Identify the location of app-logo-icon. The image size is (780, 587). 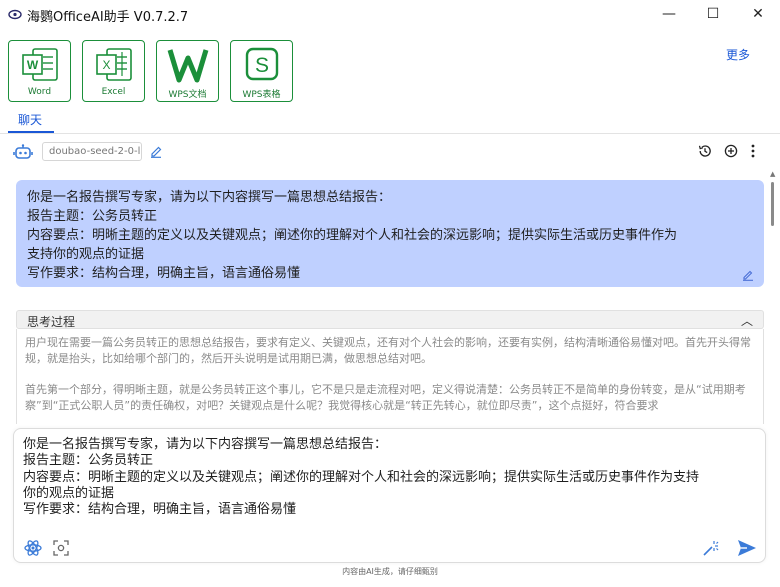
(15, 14).